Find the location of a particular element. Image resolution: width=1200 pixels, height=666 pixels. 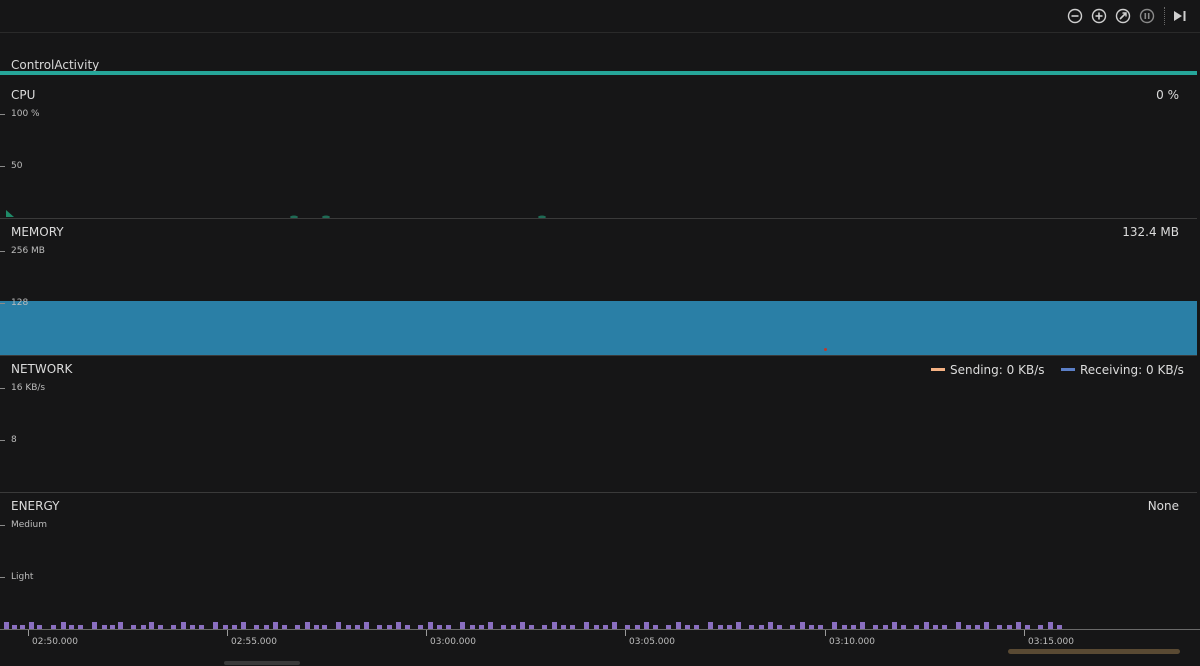

receiving-swatch is located at coordinates (1068, 369).